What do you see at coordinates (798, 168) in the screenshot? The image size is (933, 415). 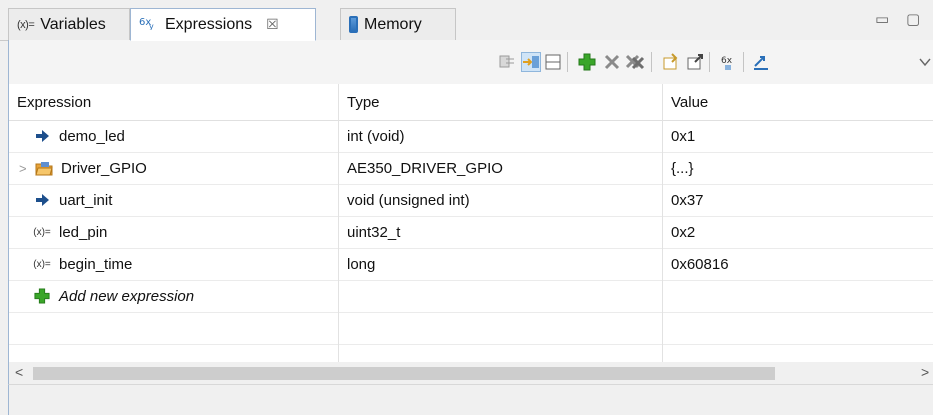 I see `value-cell: {...}` at bounding box center [798, 168].